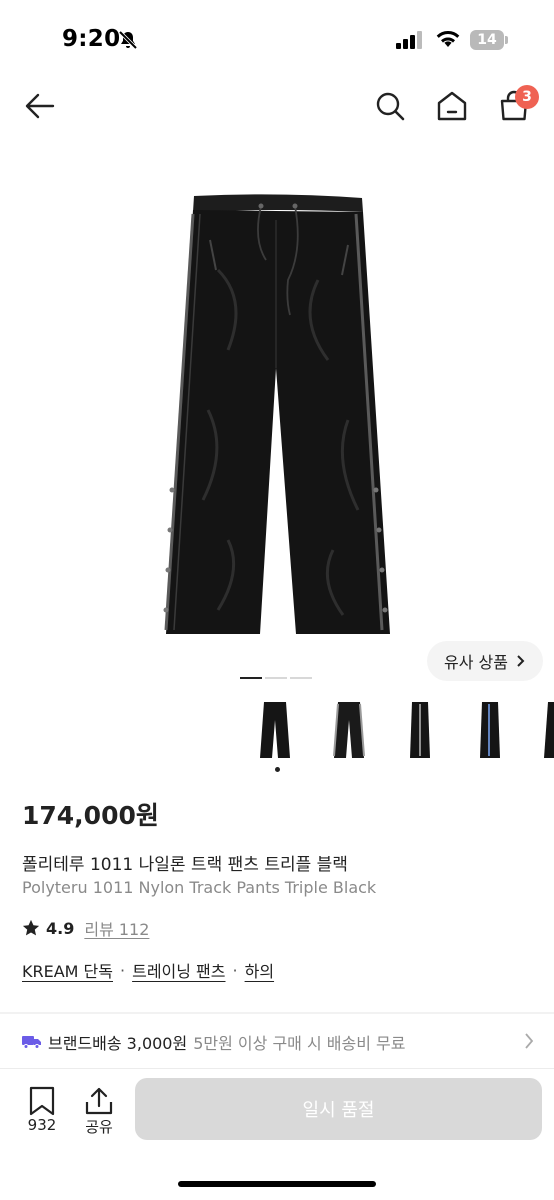  What do you see at coordinates (277, 1184) in the screenshot?
I see `home-indicator` at bounding box center [277, 1184].